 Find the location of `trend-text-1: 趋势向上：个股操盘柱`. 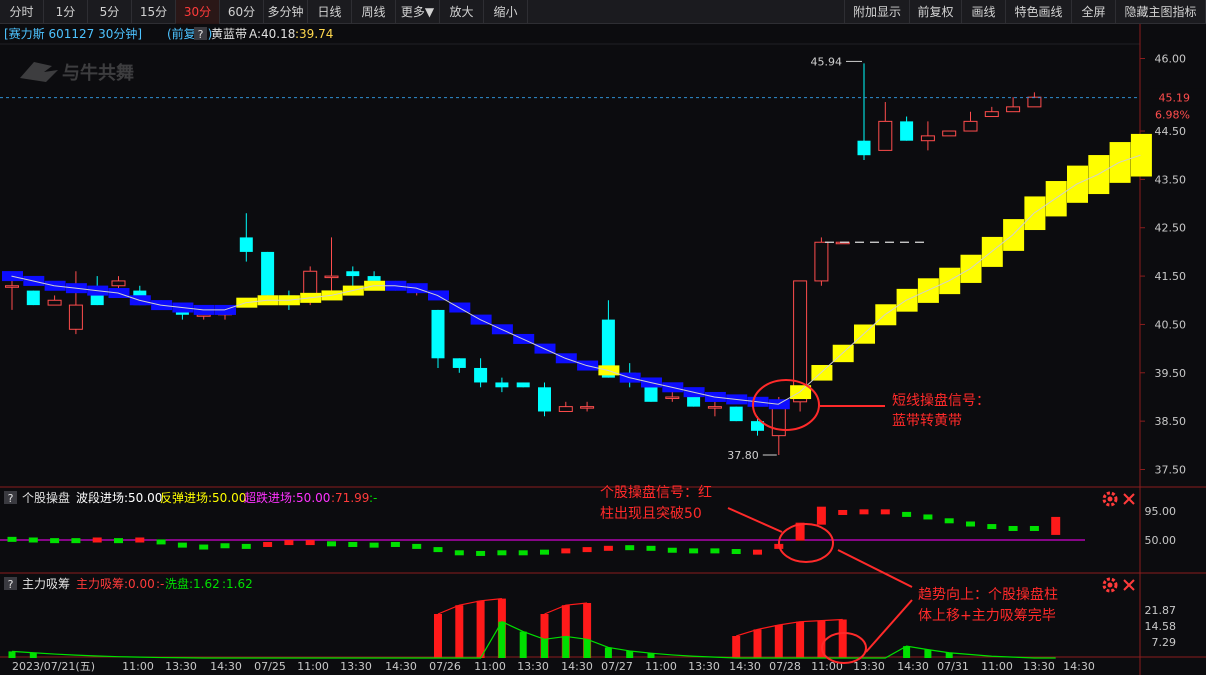

trend-text-1: 趋势向上：个股操盘柱 is located at coordinates (988, 594).